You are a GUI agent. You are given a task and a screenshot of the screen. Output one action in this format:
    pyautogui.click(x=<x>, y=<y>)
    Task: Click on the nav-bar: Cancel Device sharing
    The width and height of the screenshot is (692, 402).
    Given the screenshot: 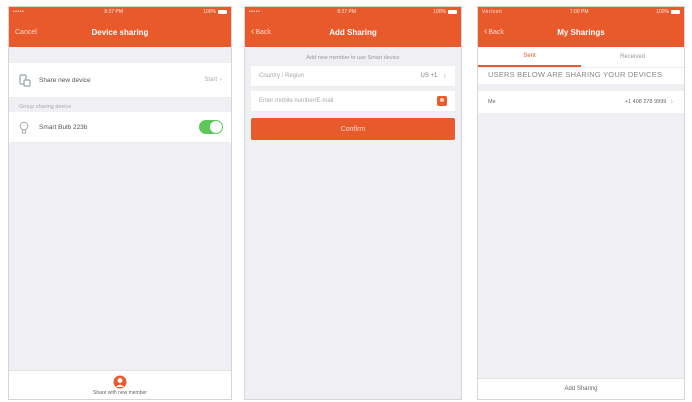 What is the action you would take?
    pyautogui.click(x=120, y=32)
    